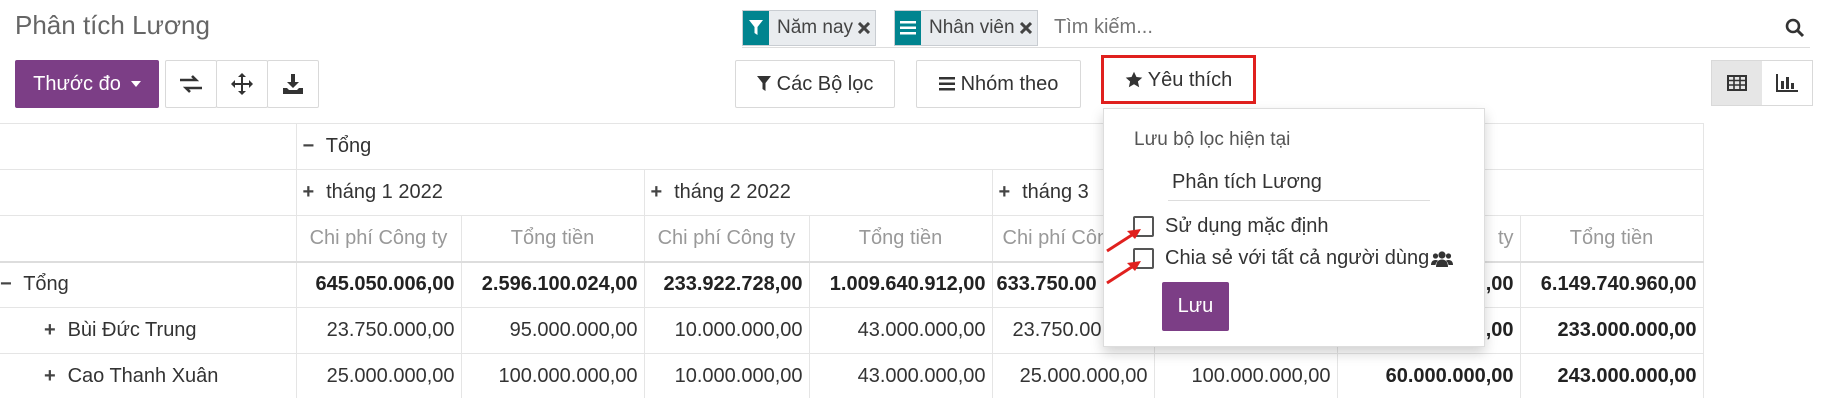  I want to click on column-header-month: + tháng 2 2022, so click(818, 192).